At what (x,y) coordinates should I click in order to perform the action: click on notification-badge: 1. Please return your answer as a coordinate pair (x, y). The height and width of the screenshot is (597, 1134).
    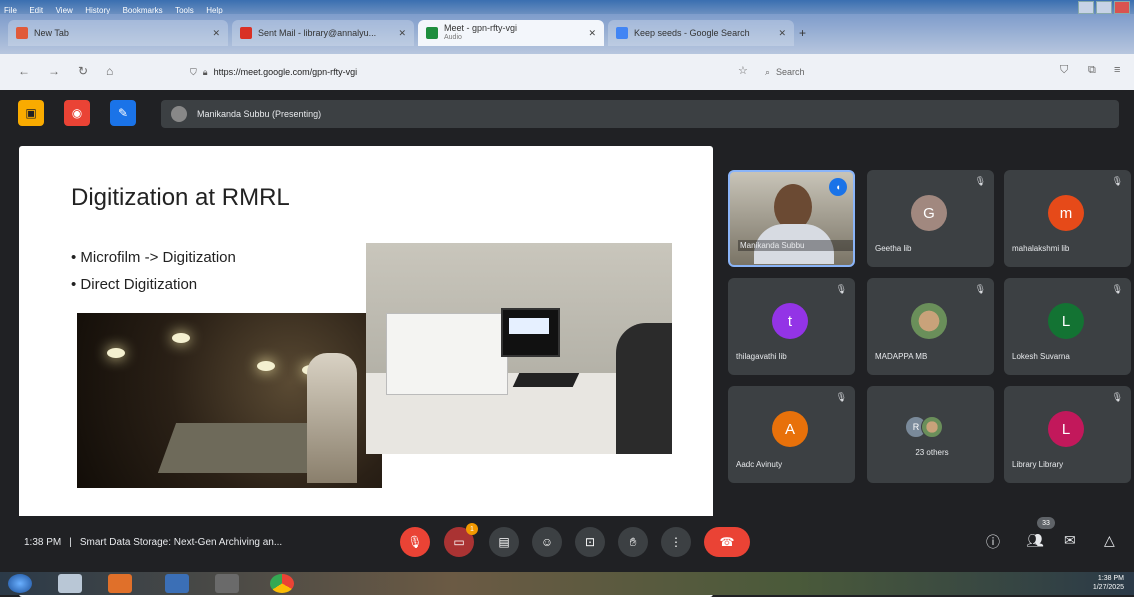
    Looking at the image, I should click on (472, 529).